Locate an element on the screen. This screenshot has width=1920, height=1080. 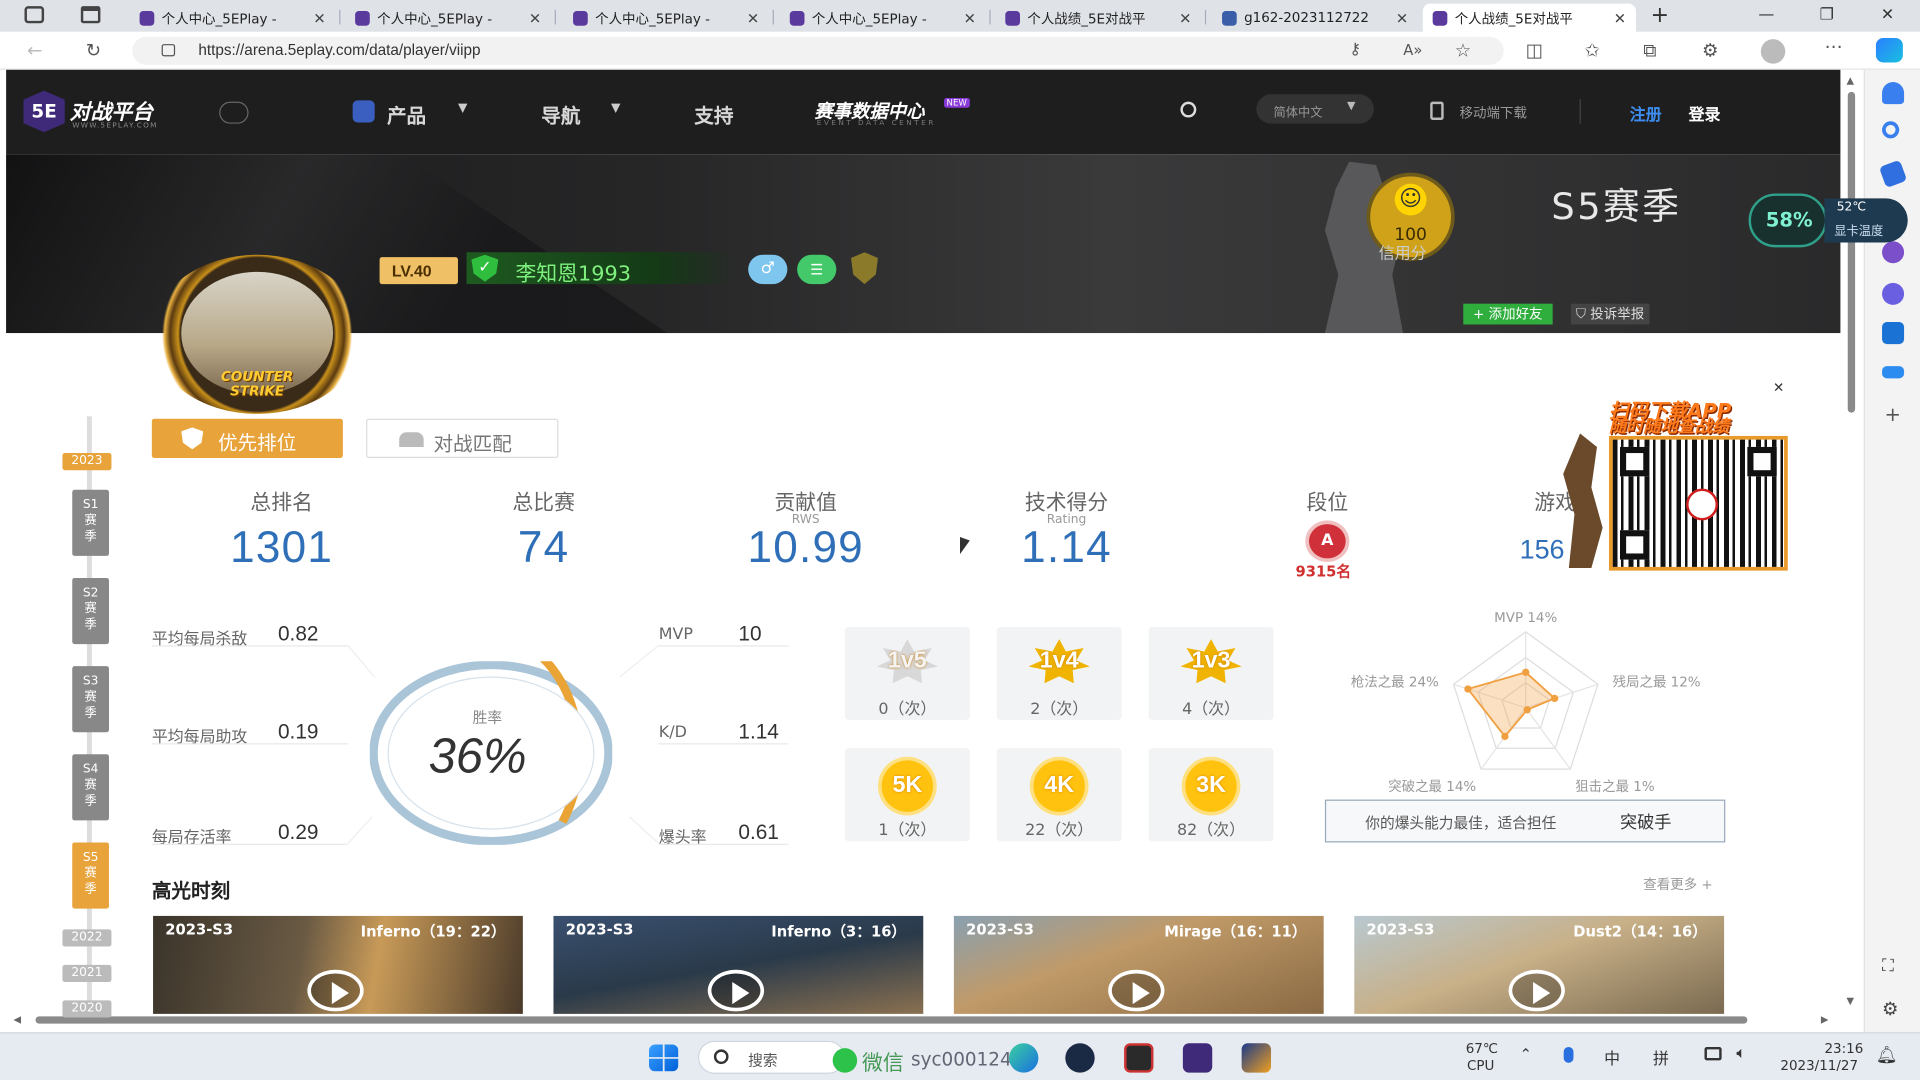
clock-time: 23:16 is located at coordinates (1843, 1049).